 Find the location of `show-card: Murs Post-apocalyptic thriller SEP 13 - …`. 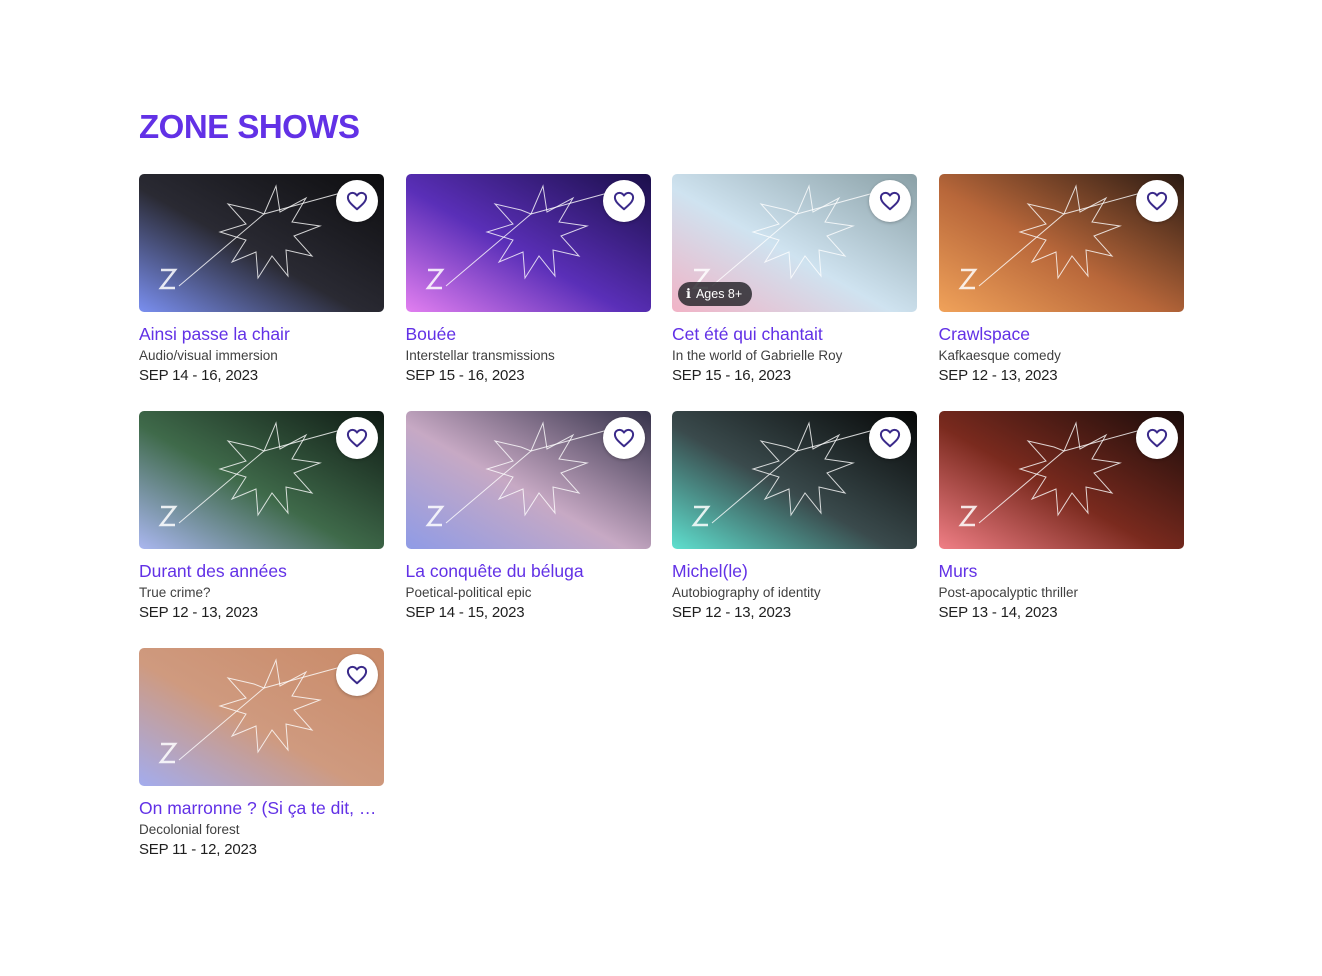

show-card: Murs Post-apocalyptic thriller SEP 13 - … is located at coordinates (1061, 529).